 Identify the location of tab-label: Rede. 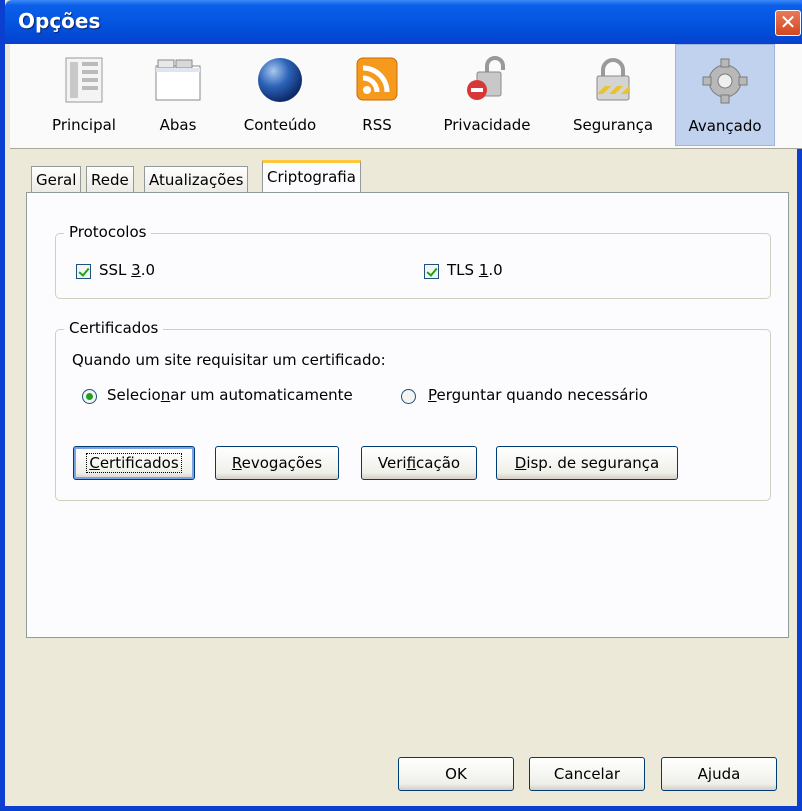
(110, 180).